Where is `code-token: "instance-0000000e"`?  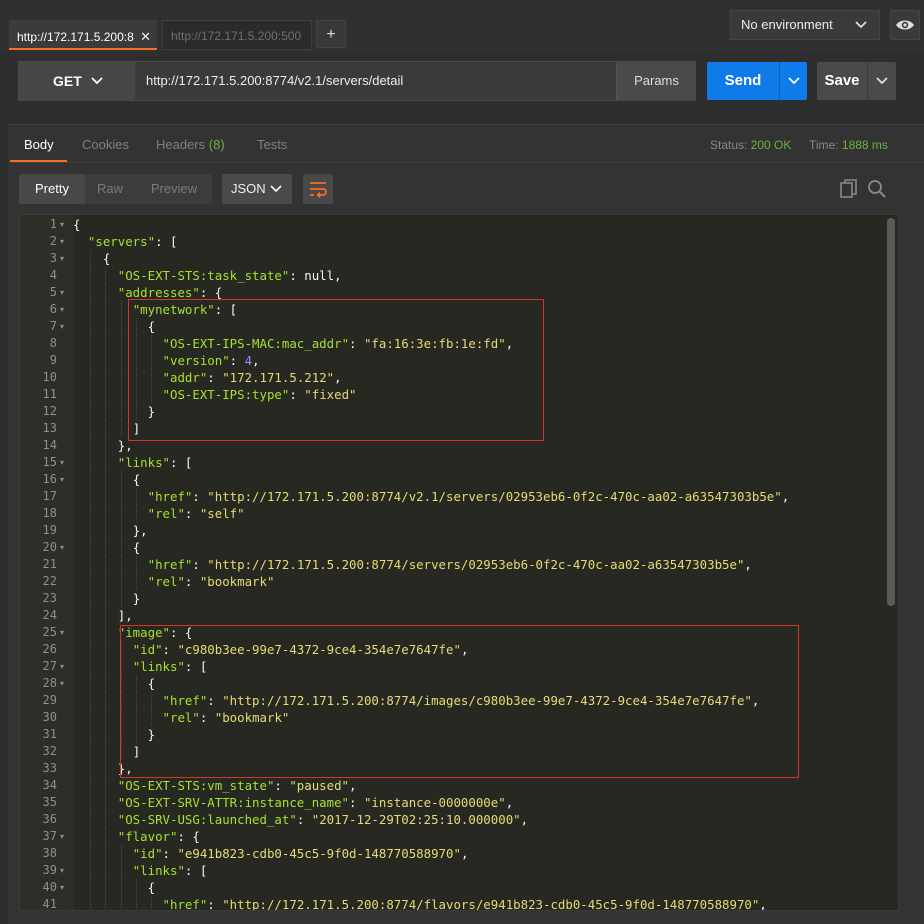
code-token: "instance-0000000e" is located at coordinates (434, 802).